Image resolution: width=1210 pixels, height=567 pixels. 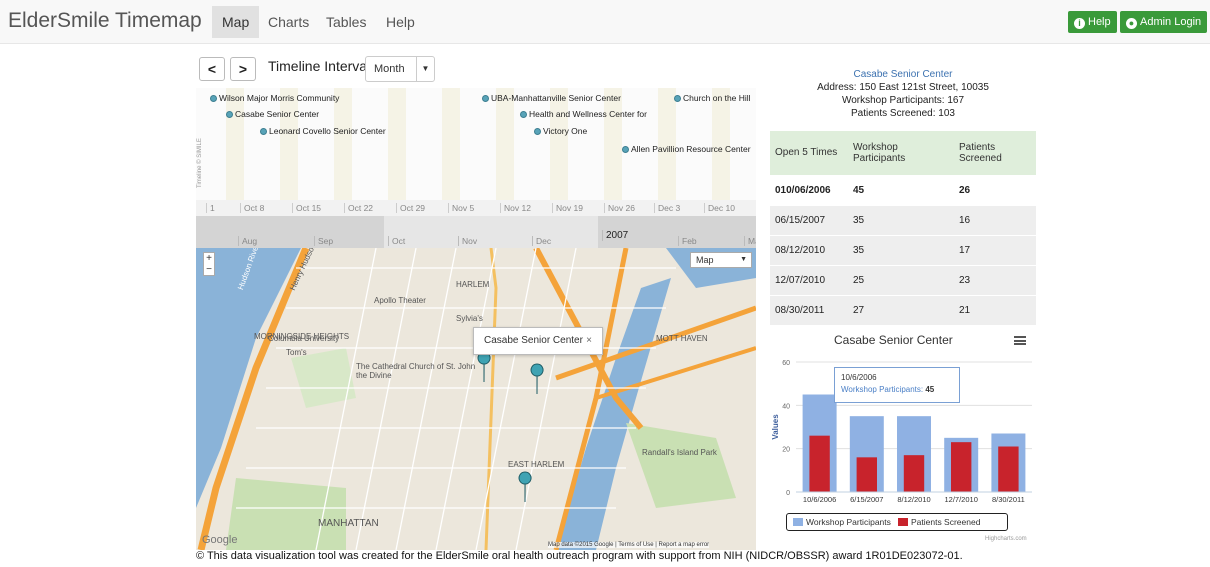 I want to click on brand-title: ElderSmile Timemap, so click(x=105, y=21).